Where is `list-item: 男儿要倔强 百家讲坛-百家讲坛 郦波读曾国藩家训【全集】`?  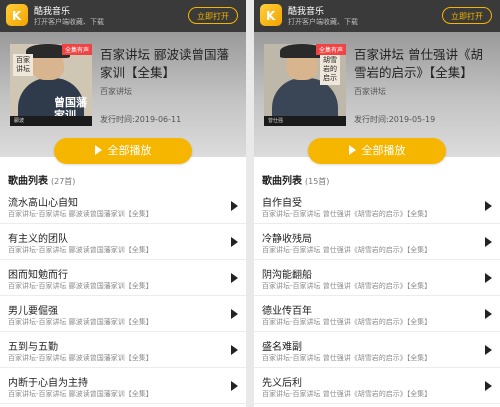 list-item: 男儿要倔强 百家讲坛-百家讲坛 郦波读曾国藩家训【全集】 is located at coordinates (123, 314).